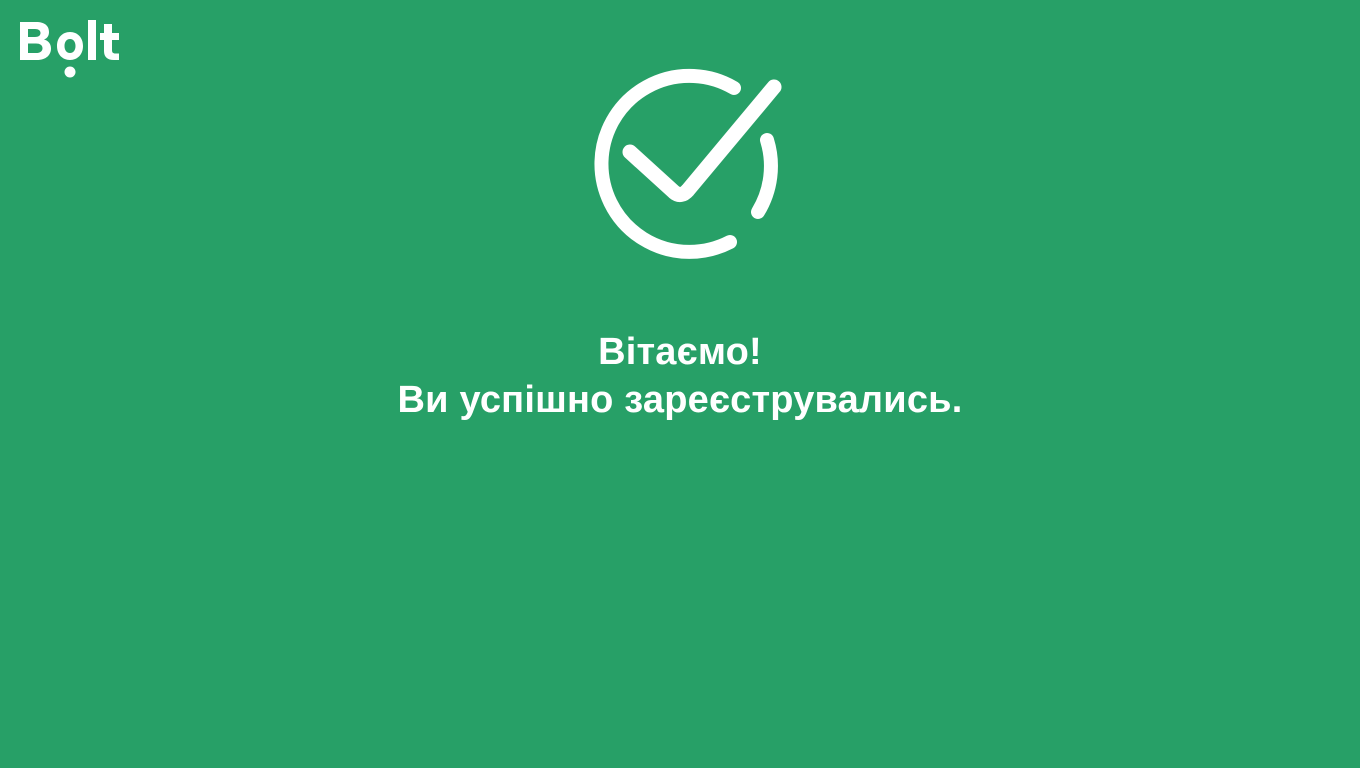 The image size is (1360, 768). What do you see at coordinates (680, 400) in the screenshot?
I see `confirmation-text: Ви успішно зареєструвались.` at bounding box center [680, 400].